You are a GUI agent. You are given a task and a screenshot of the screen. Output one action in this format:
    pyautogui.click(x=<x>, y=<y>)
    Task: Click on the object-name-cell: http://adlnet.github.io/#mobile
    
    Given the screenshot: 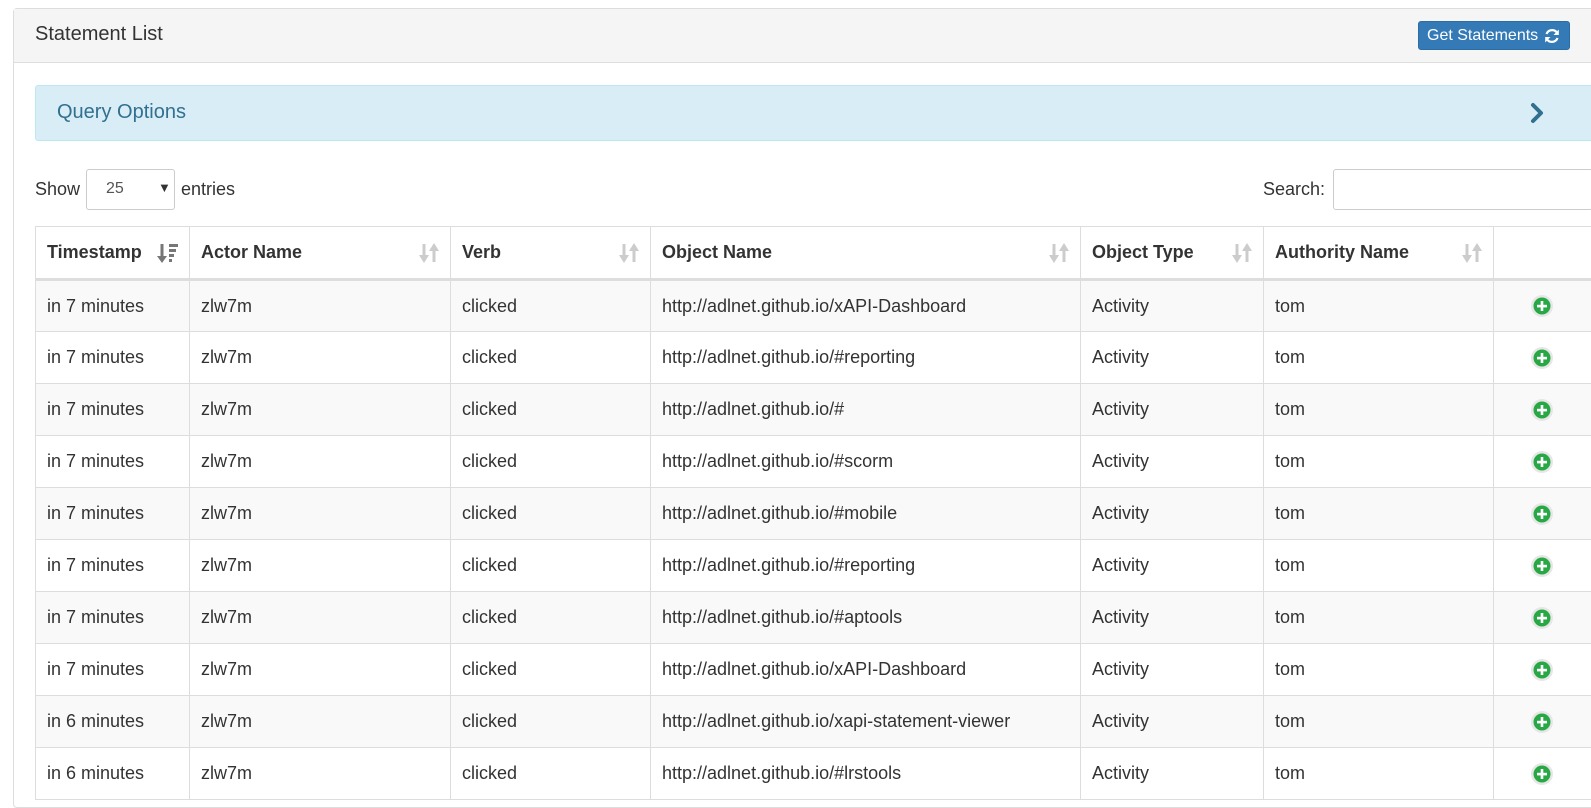 What is the action you would take?
    pyautogui.click(x=866, y=514)
    